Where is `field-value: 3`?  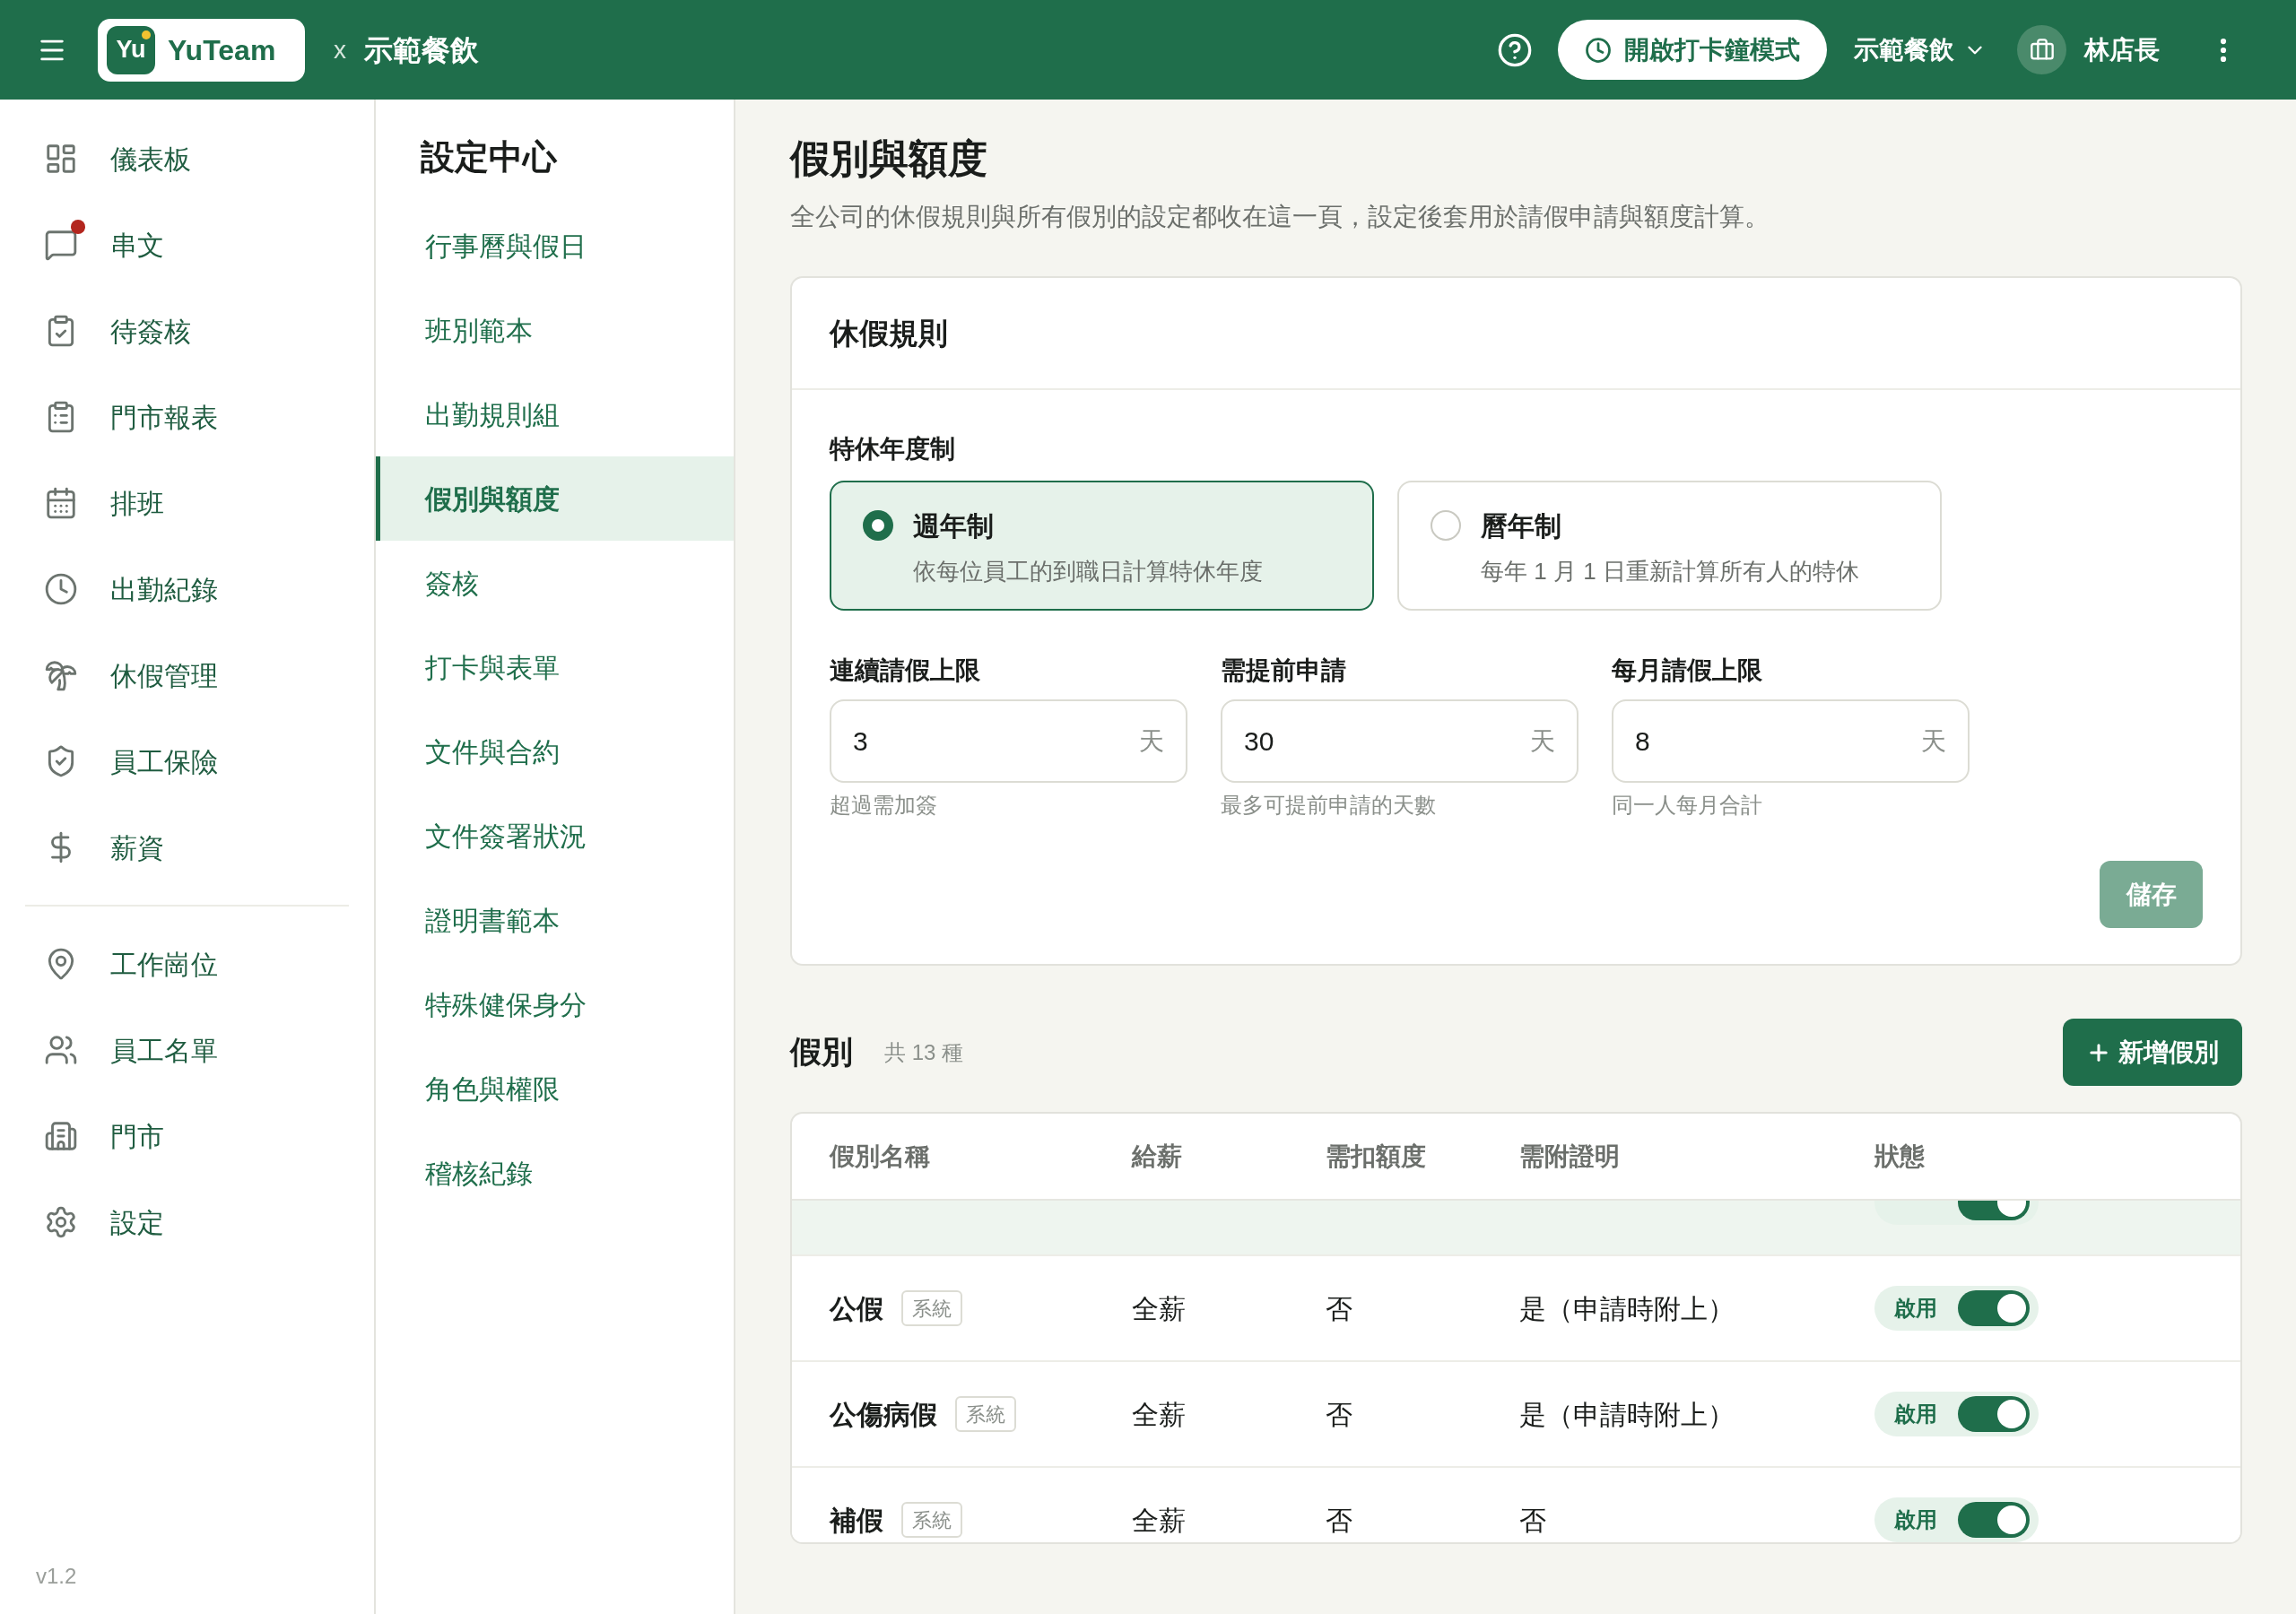
field-value: 3 is located at coordinates (860, 741).